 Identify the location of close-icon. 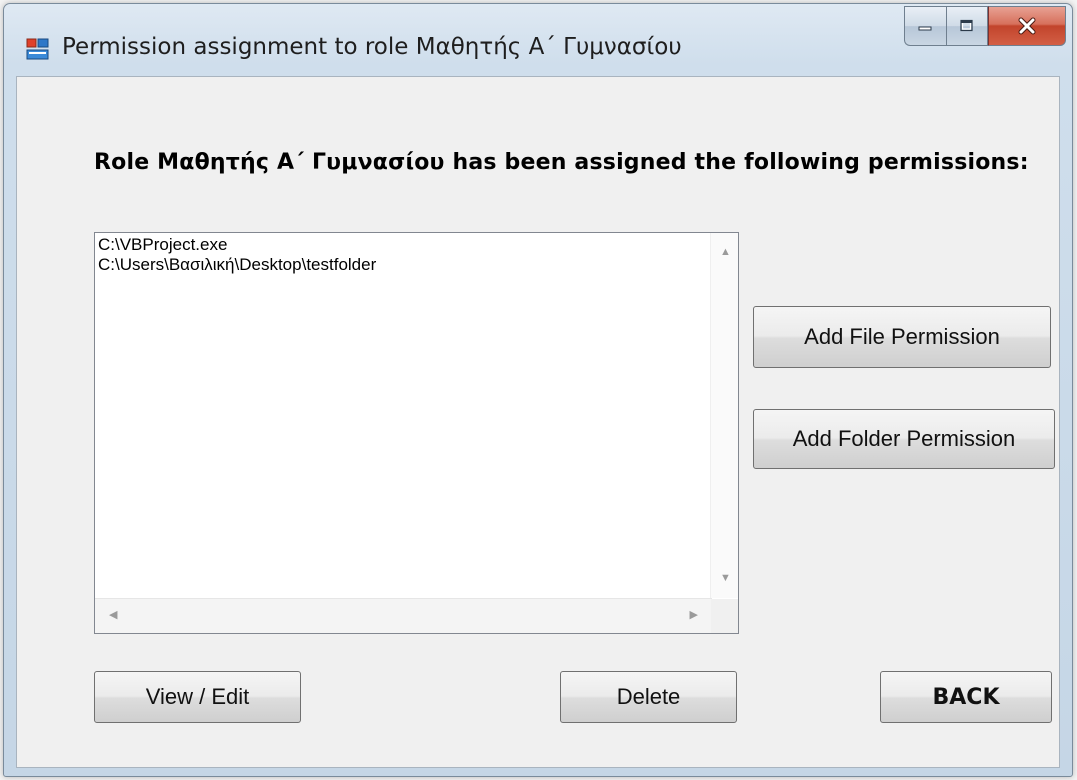
(1027, 26).